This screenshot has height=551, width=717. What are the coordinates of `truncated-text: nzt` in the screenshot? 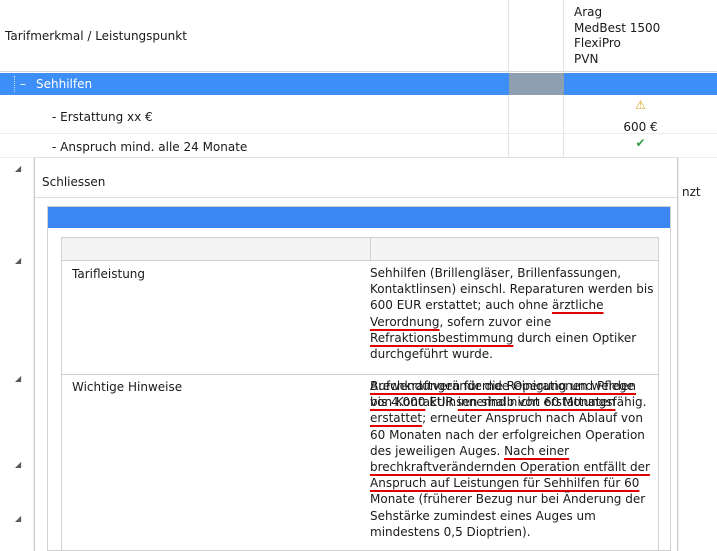 It's located at (691, 192).